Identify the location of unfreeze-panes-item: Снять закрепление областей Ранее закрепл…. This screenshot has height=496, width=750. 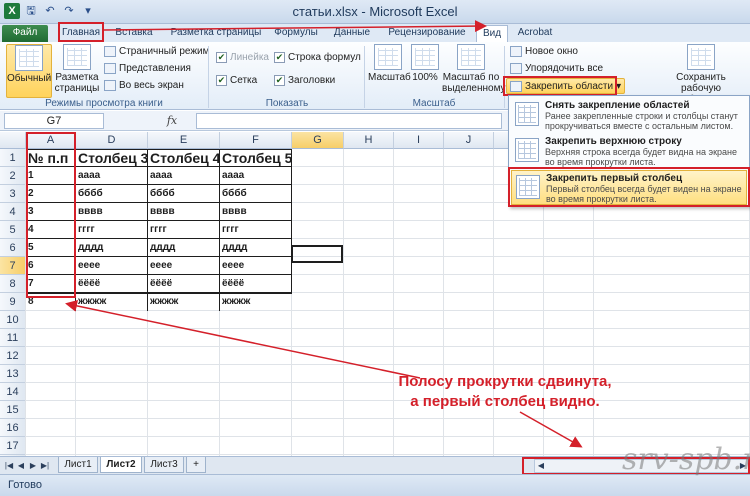
(629, 115).